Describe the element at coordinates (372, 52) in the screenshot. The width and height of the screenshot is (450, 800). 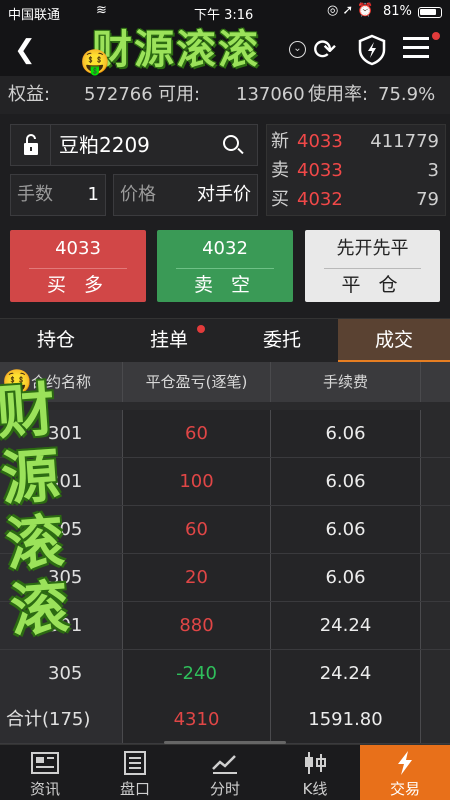
I see `shield-icon` at that location.